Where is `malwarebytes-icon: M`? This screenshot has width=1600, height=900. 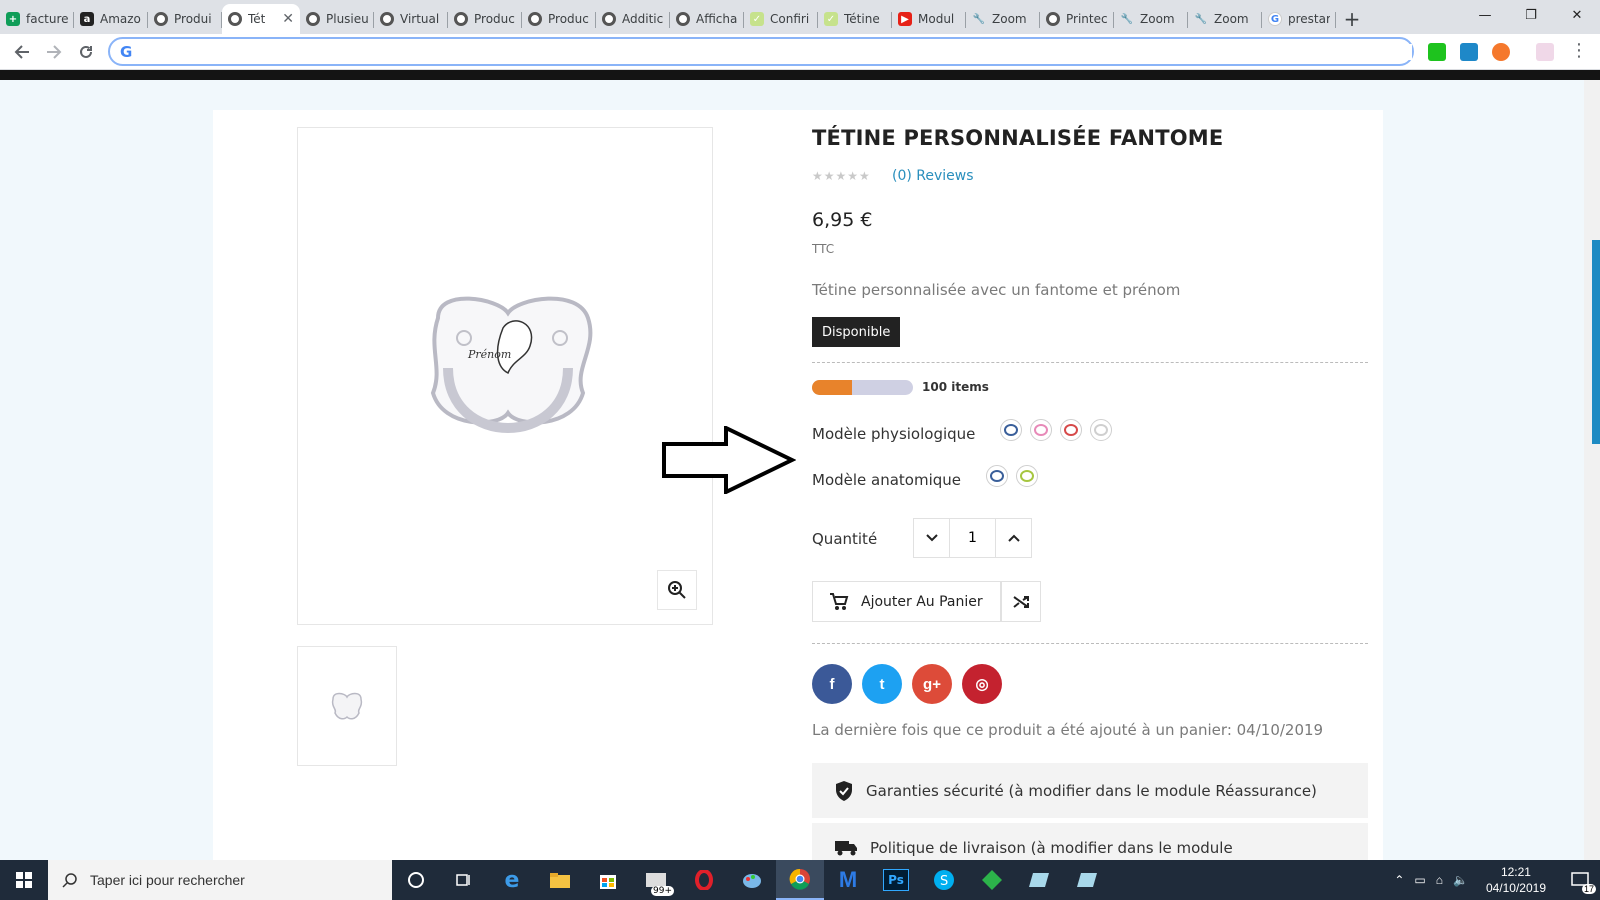 malwarebytes-icon: M is located at coordinates (848, 880).